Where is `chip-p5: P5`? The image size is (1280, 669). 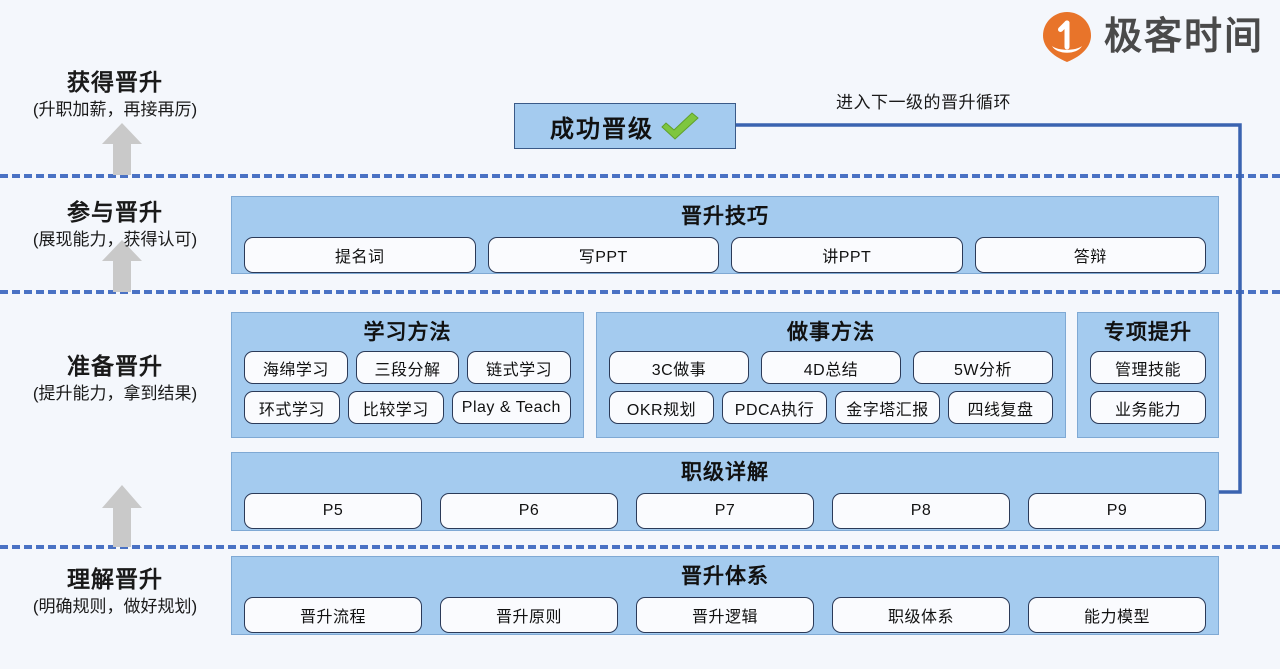 chip-p5: P5 is located at coordinates (333, 511).